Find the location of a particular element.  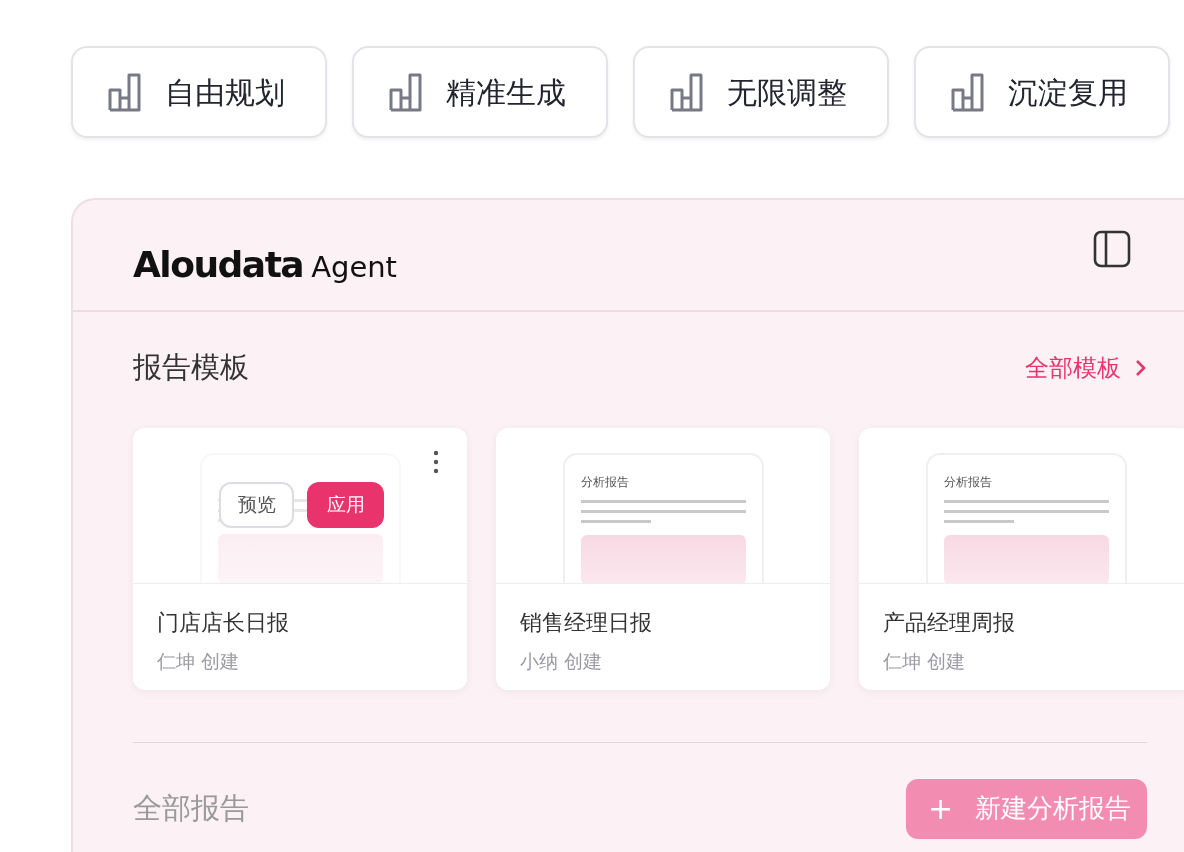

template-card: 分析报告 产品经理周报 仁坤 创建 is located at coordinates (1021, 558).